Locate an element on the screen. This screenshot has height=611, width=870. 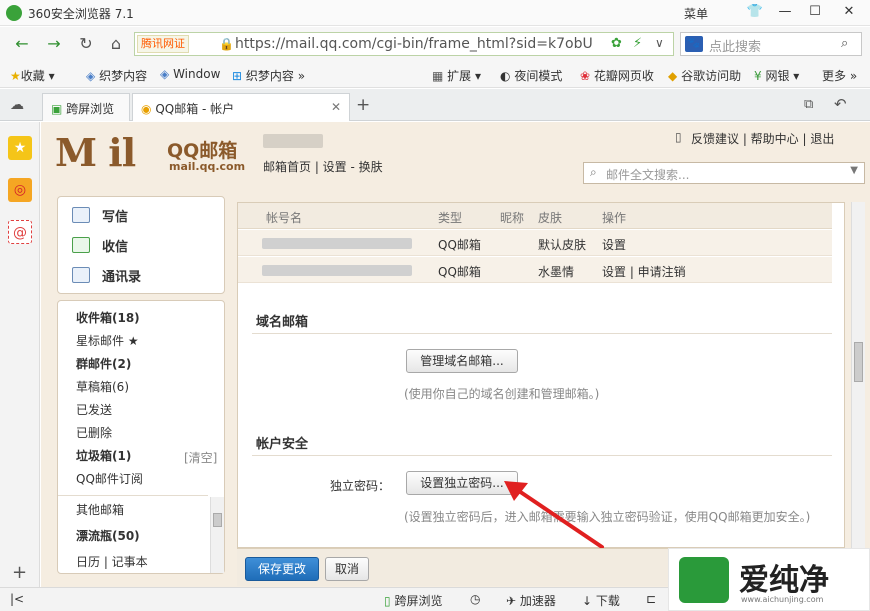
chevron-down-icon: ▼ is located at coordinates (854, 170).